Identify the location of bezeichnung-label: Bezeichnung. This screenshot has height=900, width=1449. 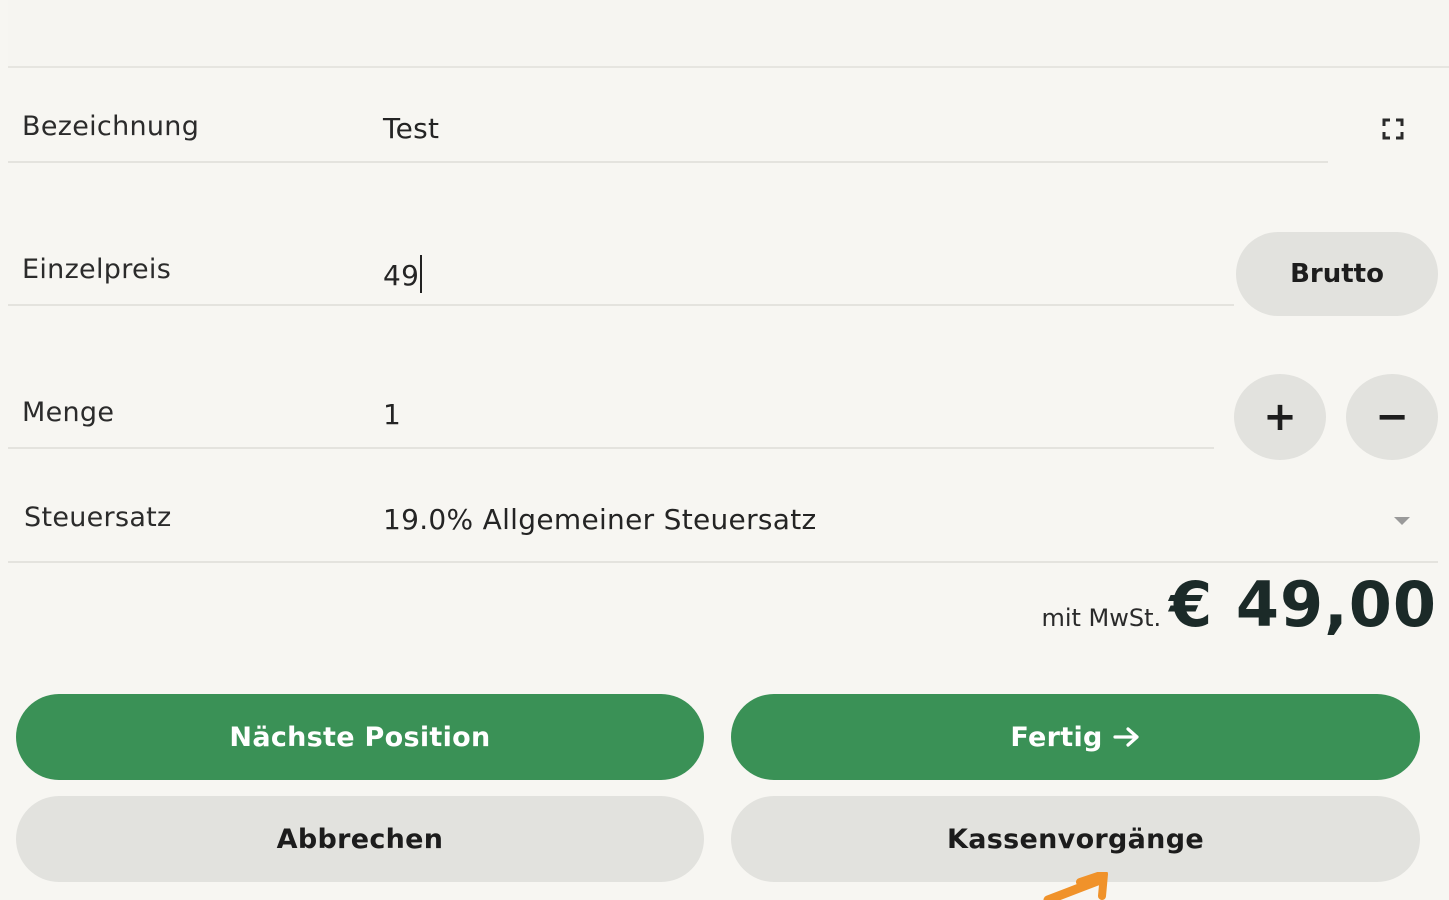
(111, 126).